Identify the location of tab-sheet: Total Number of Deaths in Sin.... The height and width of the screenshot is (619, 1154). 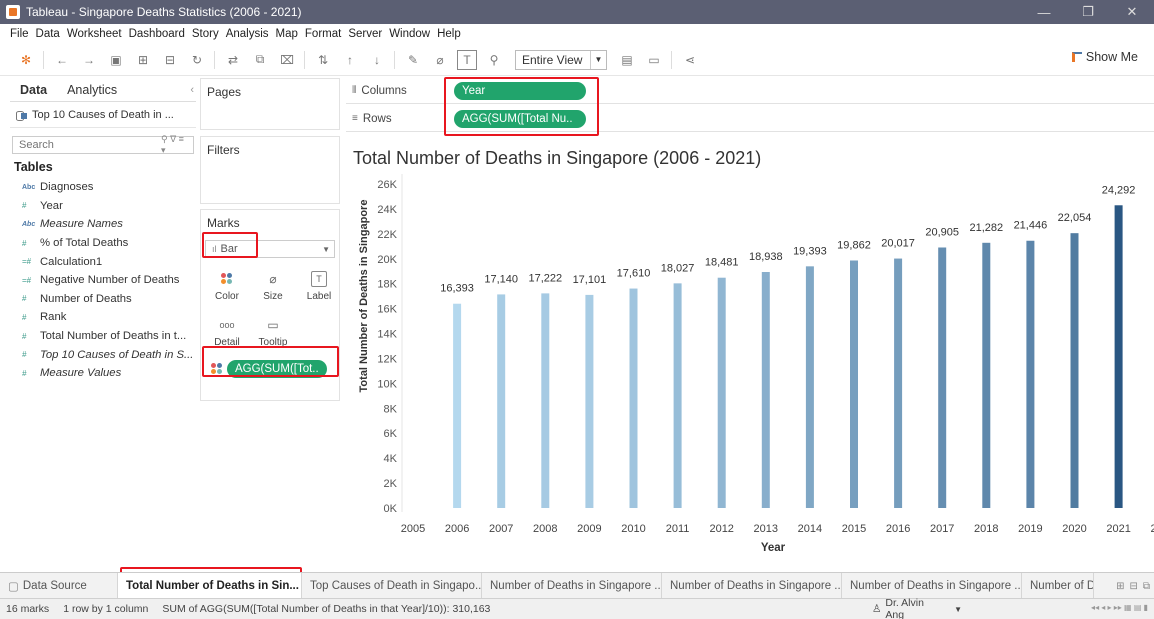
(210, 585).